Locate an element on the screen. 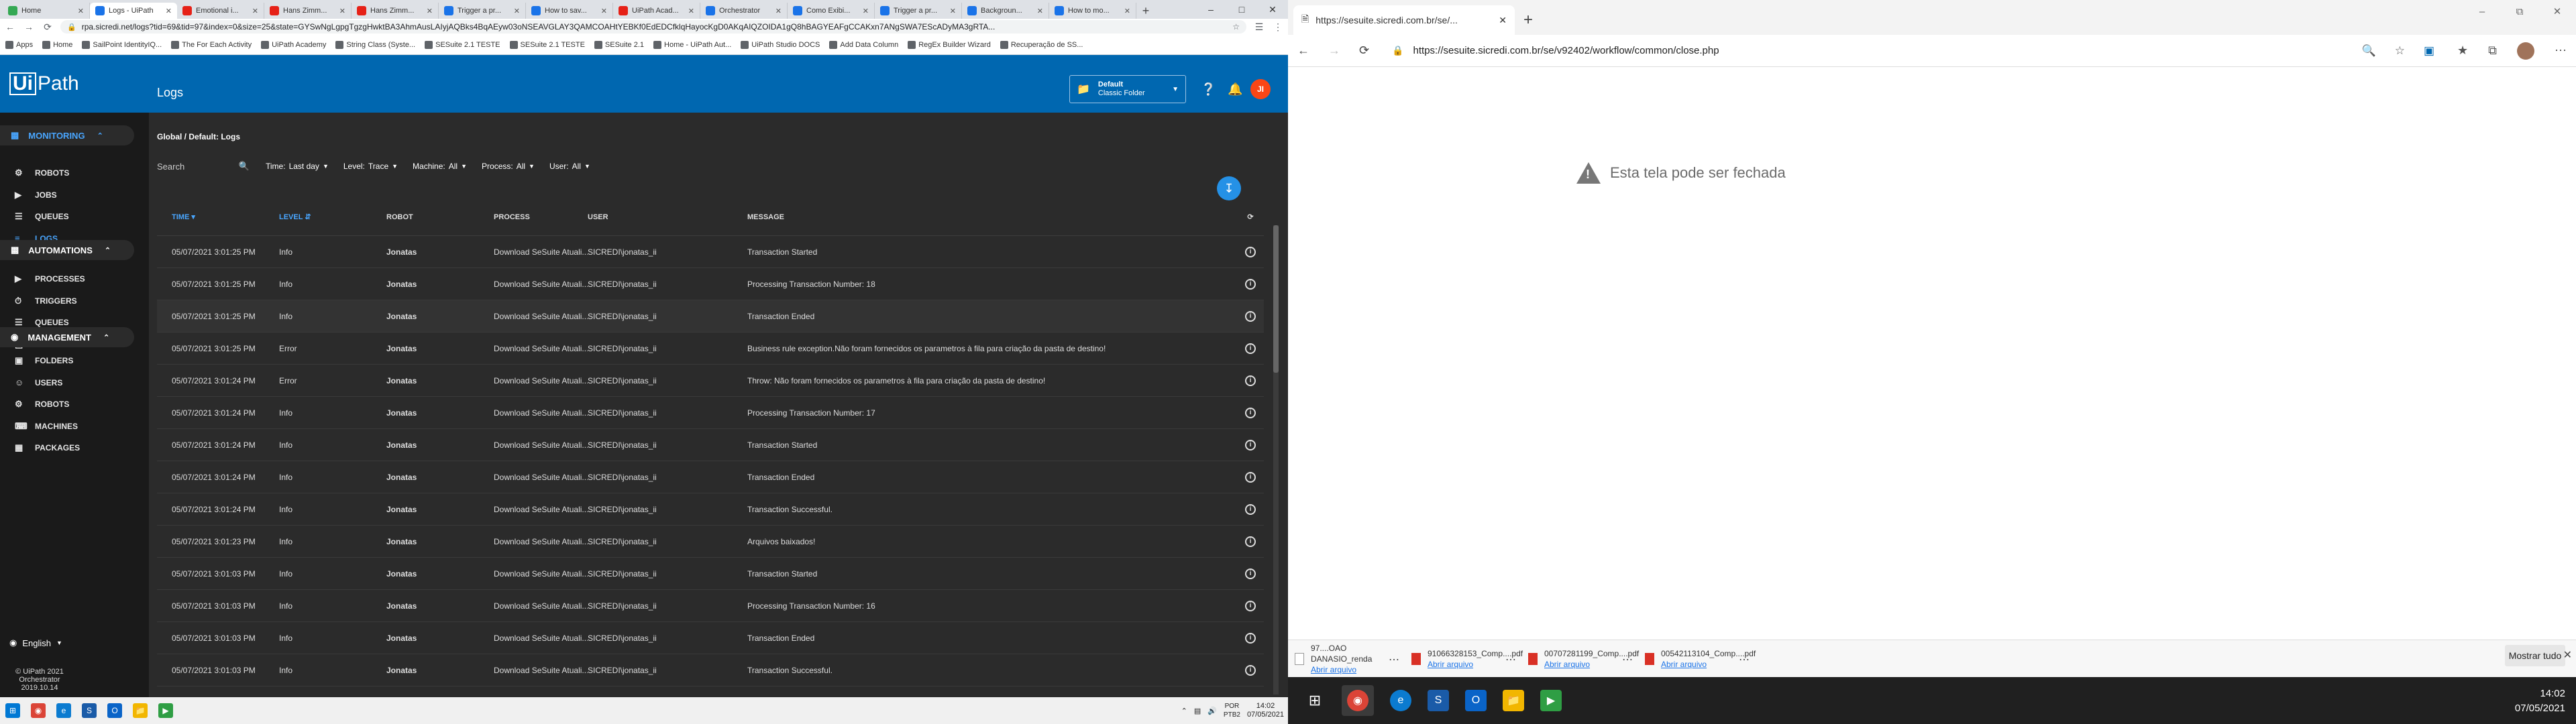 This screenshot has height=724, width=2576. menu-icon: ⋯ is located at coordinates (2561, 51).